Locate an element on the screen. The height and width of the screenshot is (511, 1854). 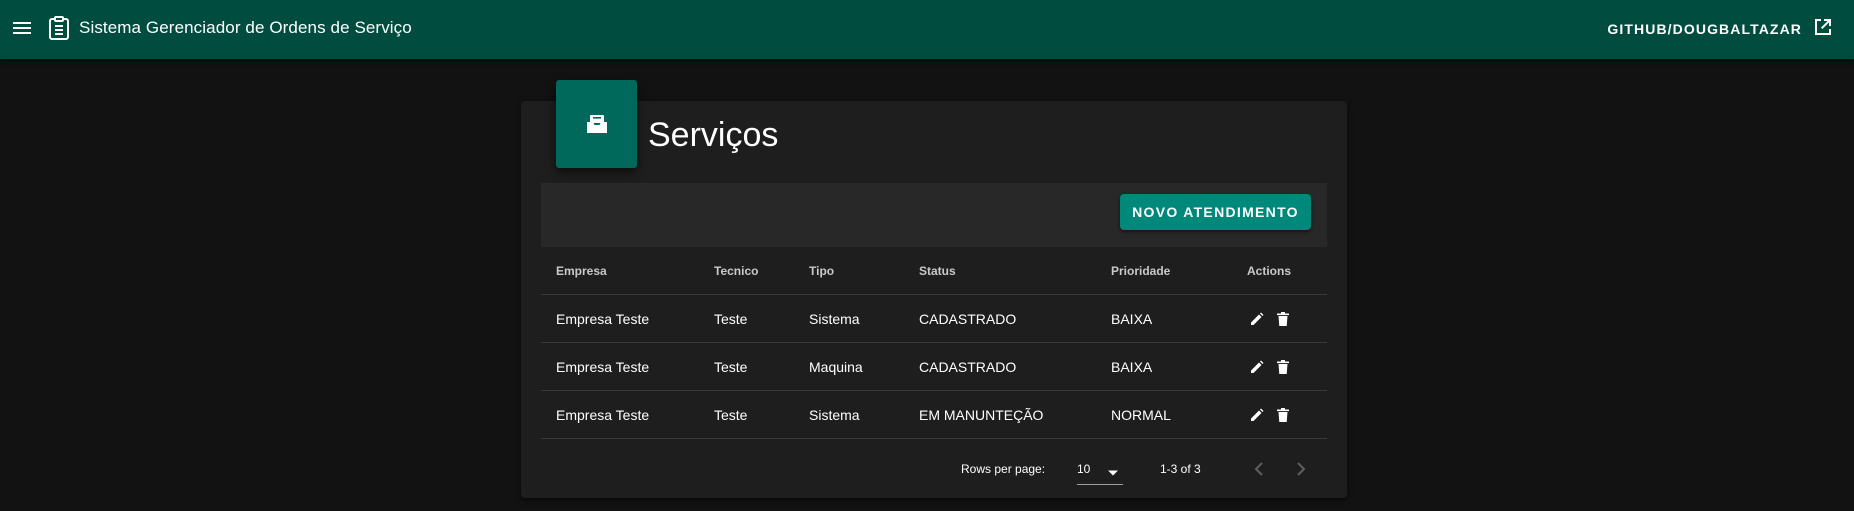
cell-status: EM MANUNTEÇÃO is located at coordinates (981, 414).